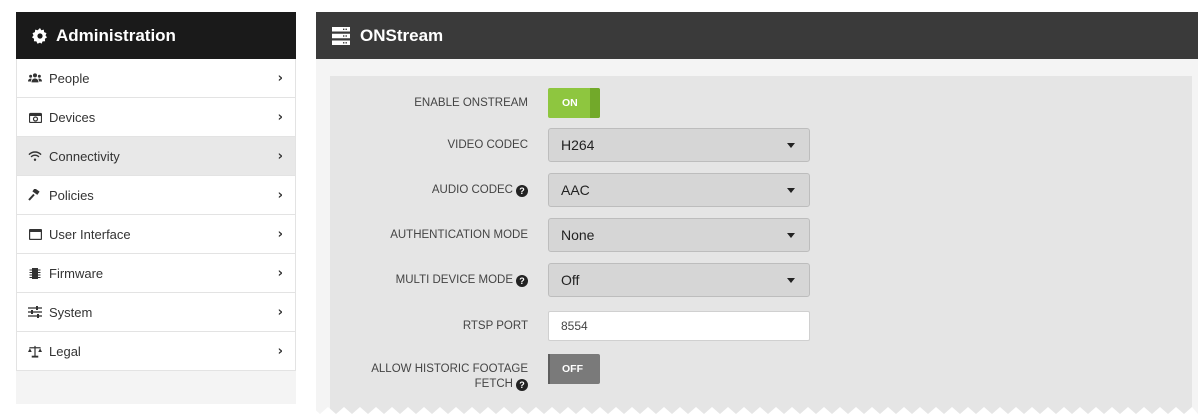 This screenshot has height=414, width=1198. Describe the element at coordinates (341, 35) in the screenshot. I see `server-icon` at that location.